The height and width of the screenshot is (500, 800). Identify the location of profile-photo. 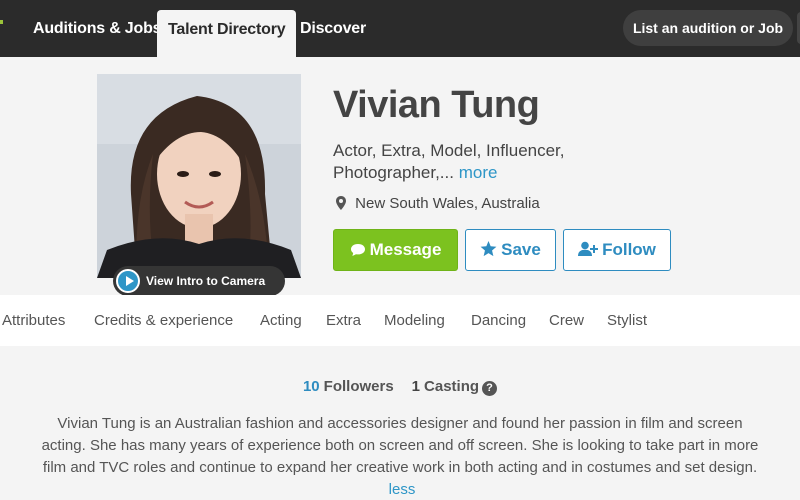
(199, 176).